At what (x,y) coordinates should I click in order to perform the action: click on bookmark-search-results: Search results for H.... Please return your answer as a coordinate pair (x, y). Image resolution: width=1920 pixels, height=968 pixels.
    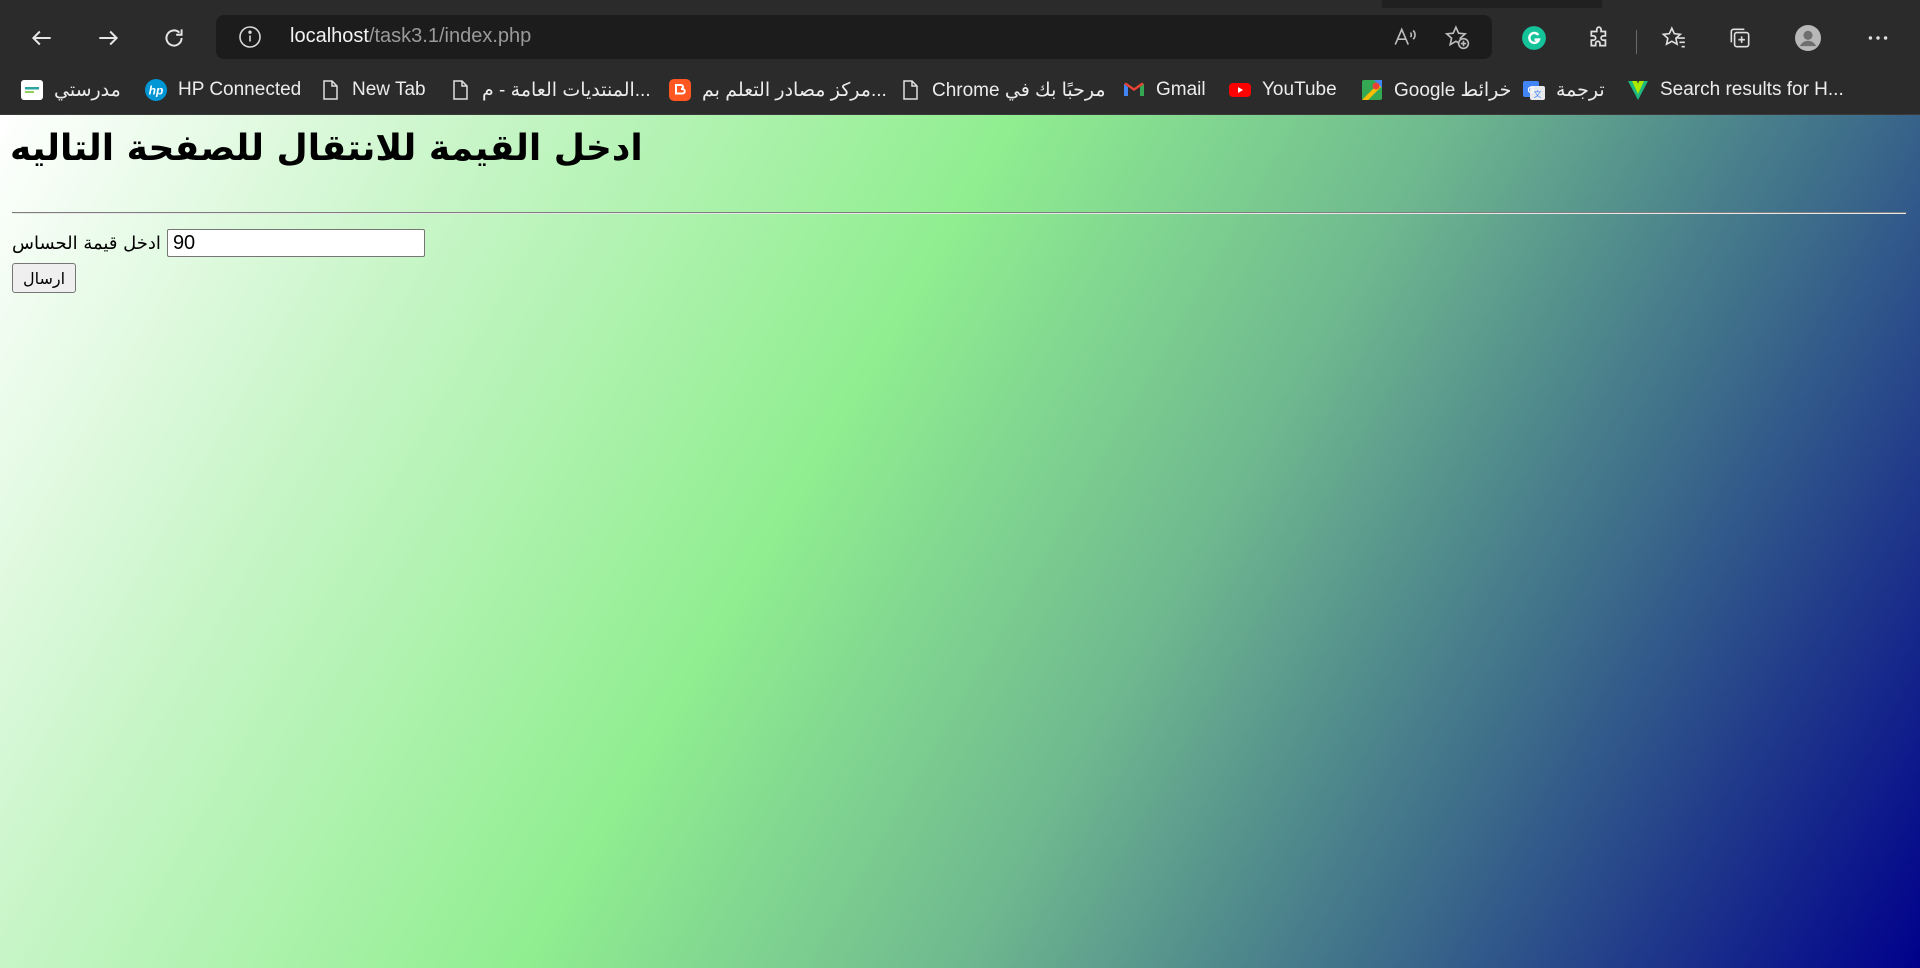
    Looking at the image, I should click on (1735, 90).